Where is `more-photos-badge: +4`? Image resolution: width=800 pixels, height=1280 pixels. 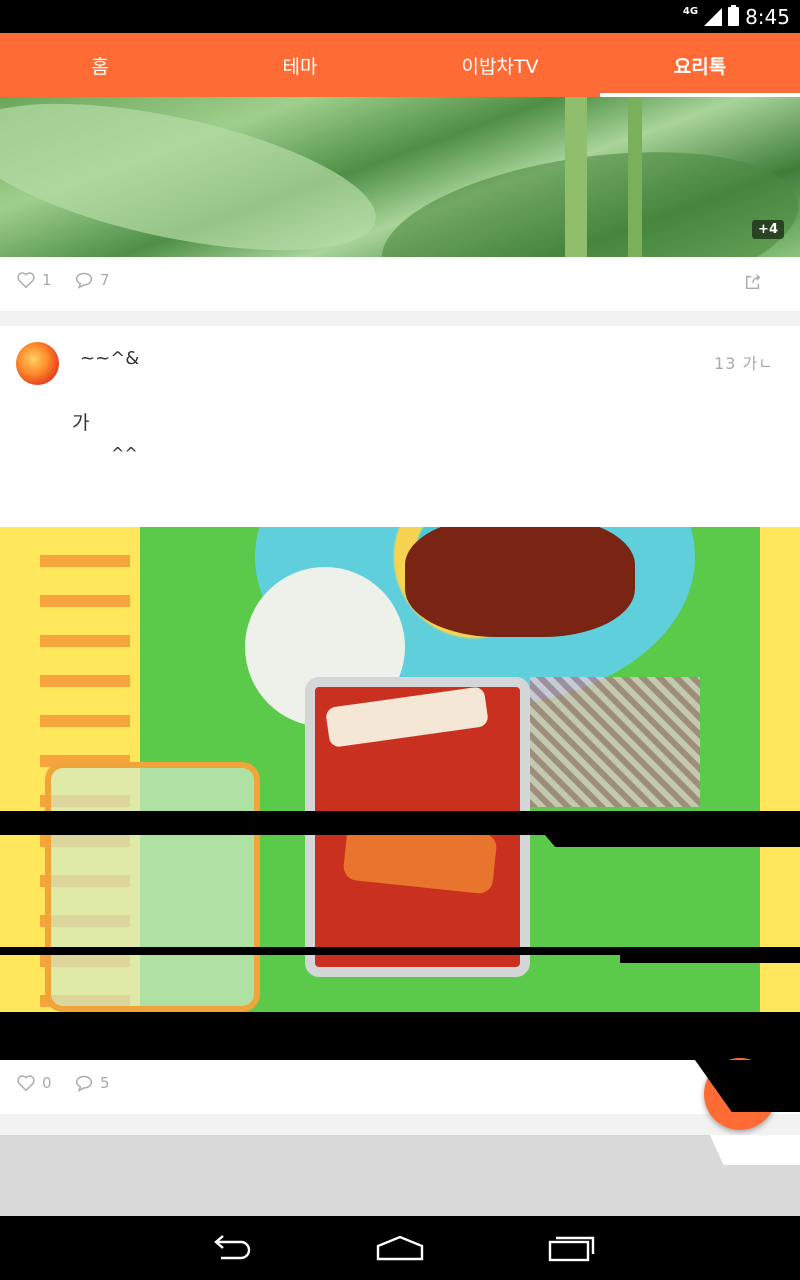 more-photos-badge: +4 is located at coordinates (768, 229).